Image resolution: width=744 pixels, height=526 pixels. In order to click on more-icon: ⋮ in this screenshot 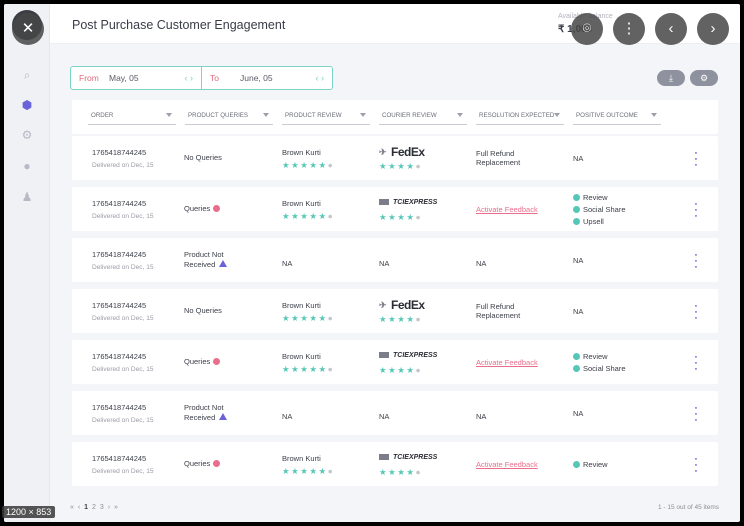, I will do `click(629, 29)`.